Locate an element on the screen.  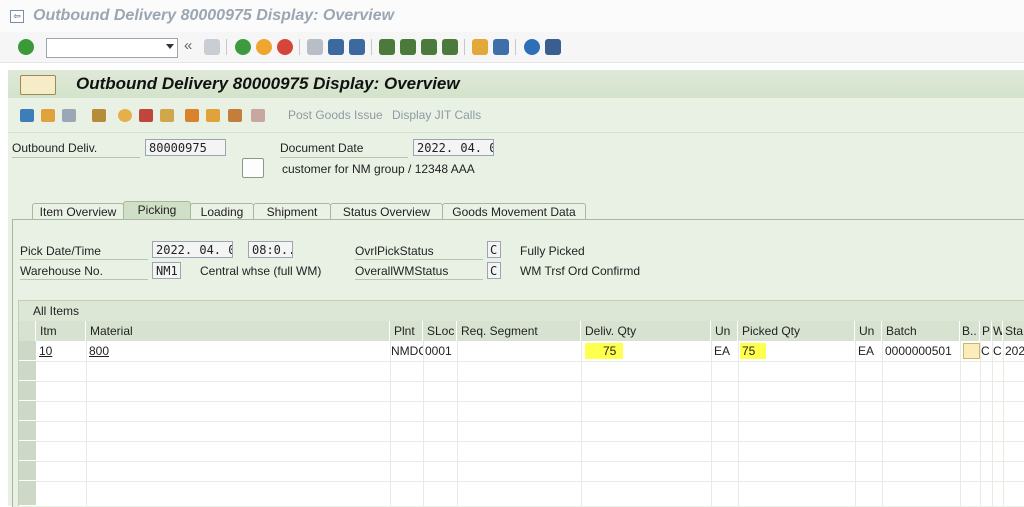
col-header-picked-qty: Picked Qty is located at coordinates (796, 331).